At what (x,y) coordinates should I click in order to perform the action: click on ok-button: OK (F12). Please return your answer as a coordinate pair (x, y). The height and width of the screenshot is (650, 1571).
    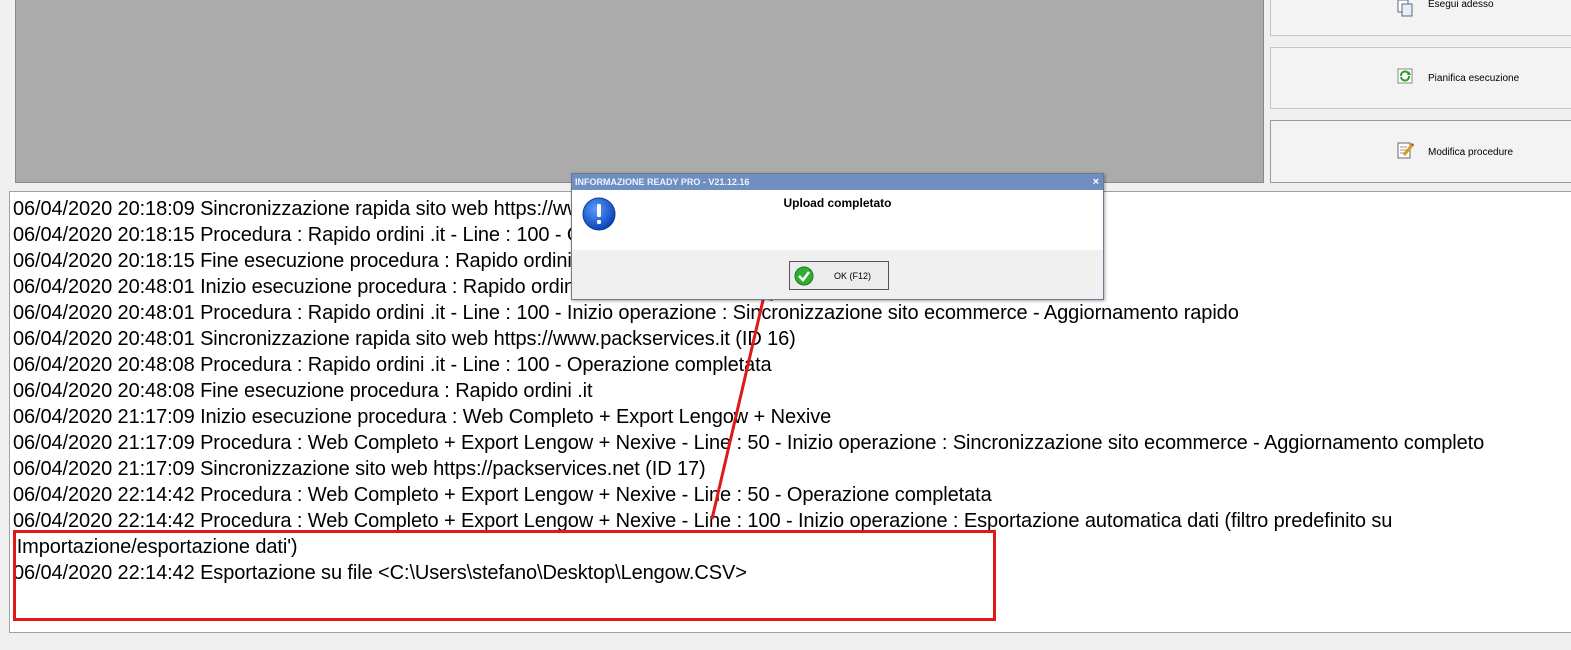
    Looking at the image, I should click on (839, 275).